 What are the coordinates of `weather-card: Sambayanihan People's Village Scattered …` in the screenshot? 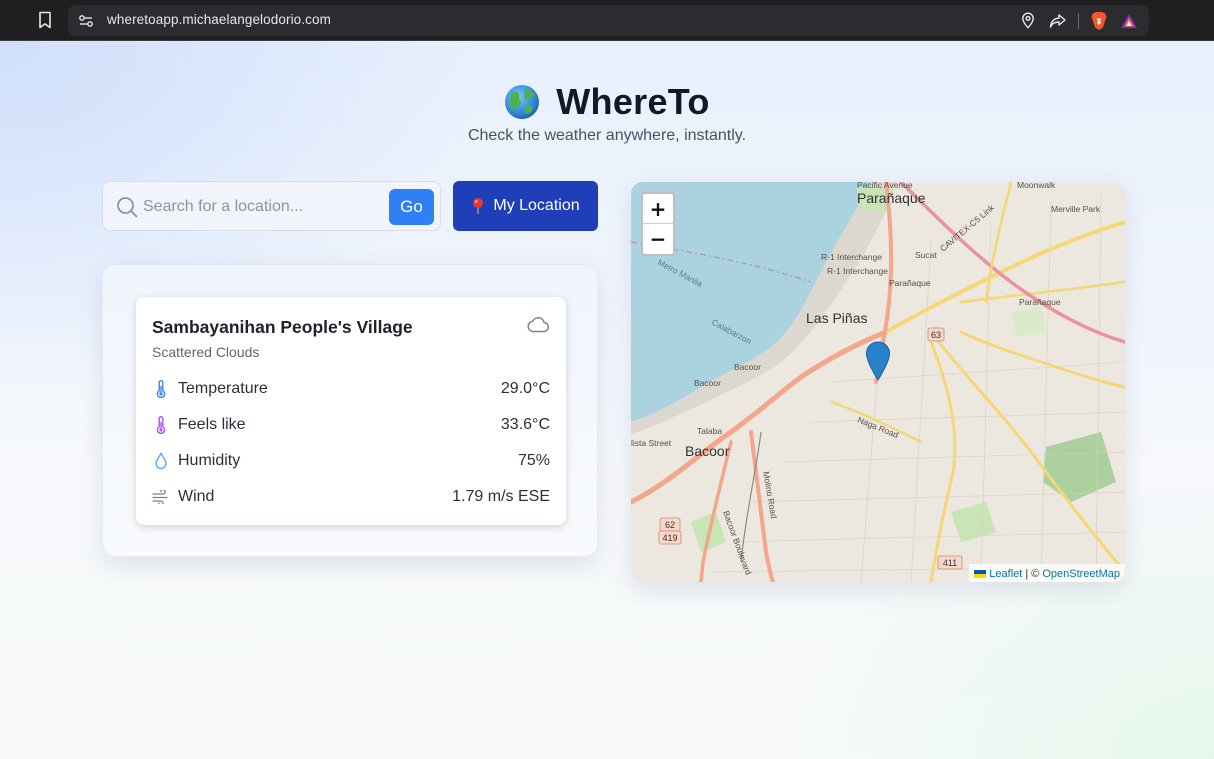 It's located at (351, 411).